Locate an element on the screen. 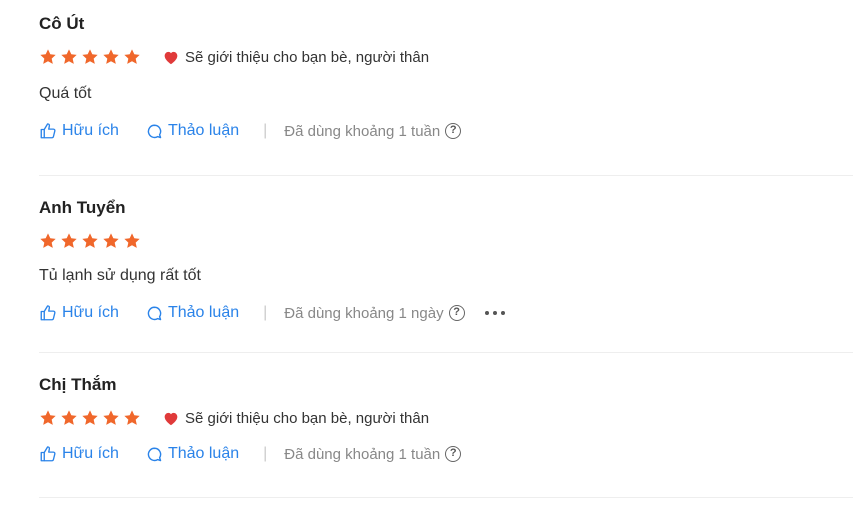 The width and height of the screenshot is (853, 521). reviewer-name: Anh Tuyển is located at coordinates (82, 207).